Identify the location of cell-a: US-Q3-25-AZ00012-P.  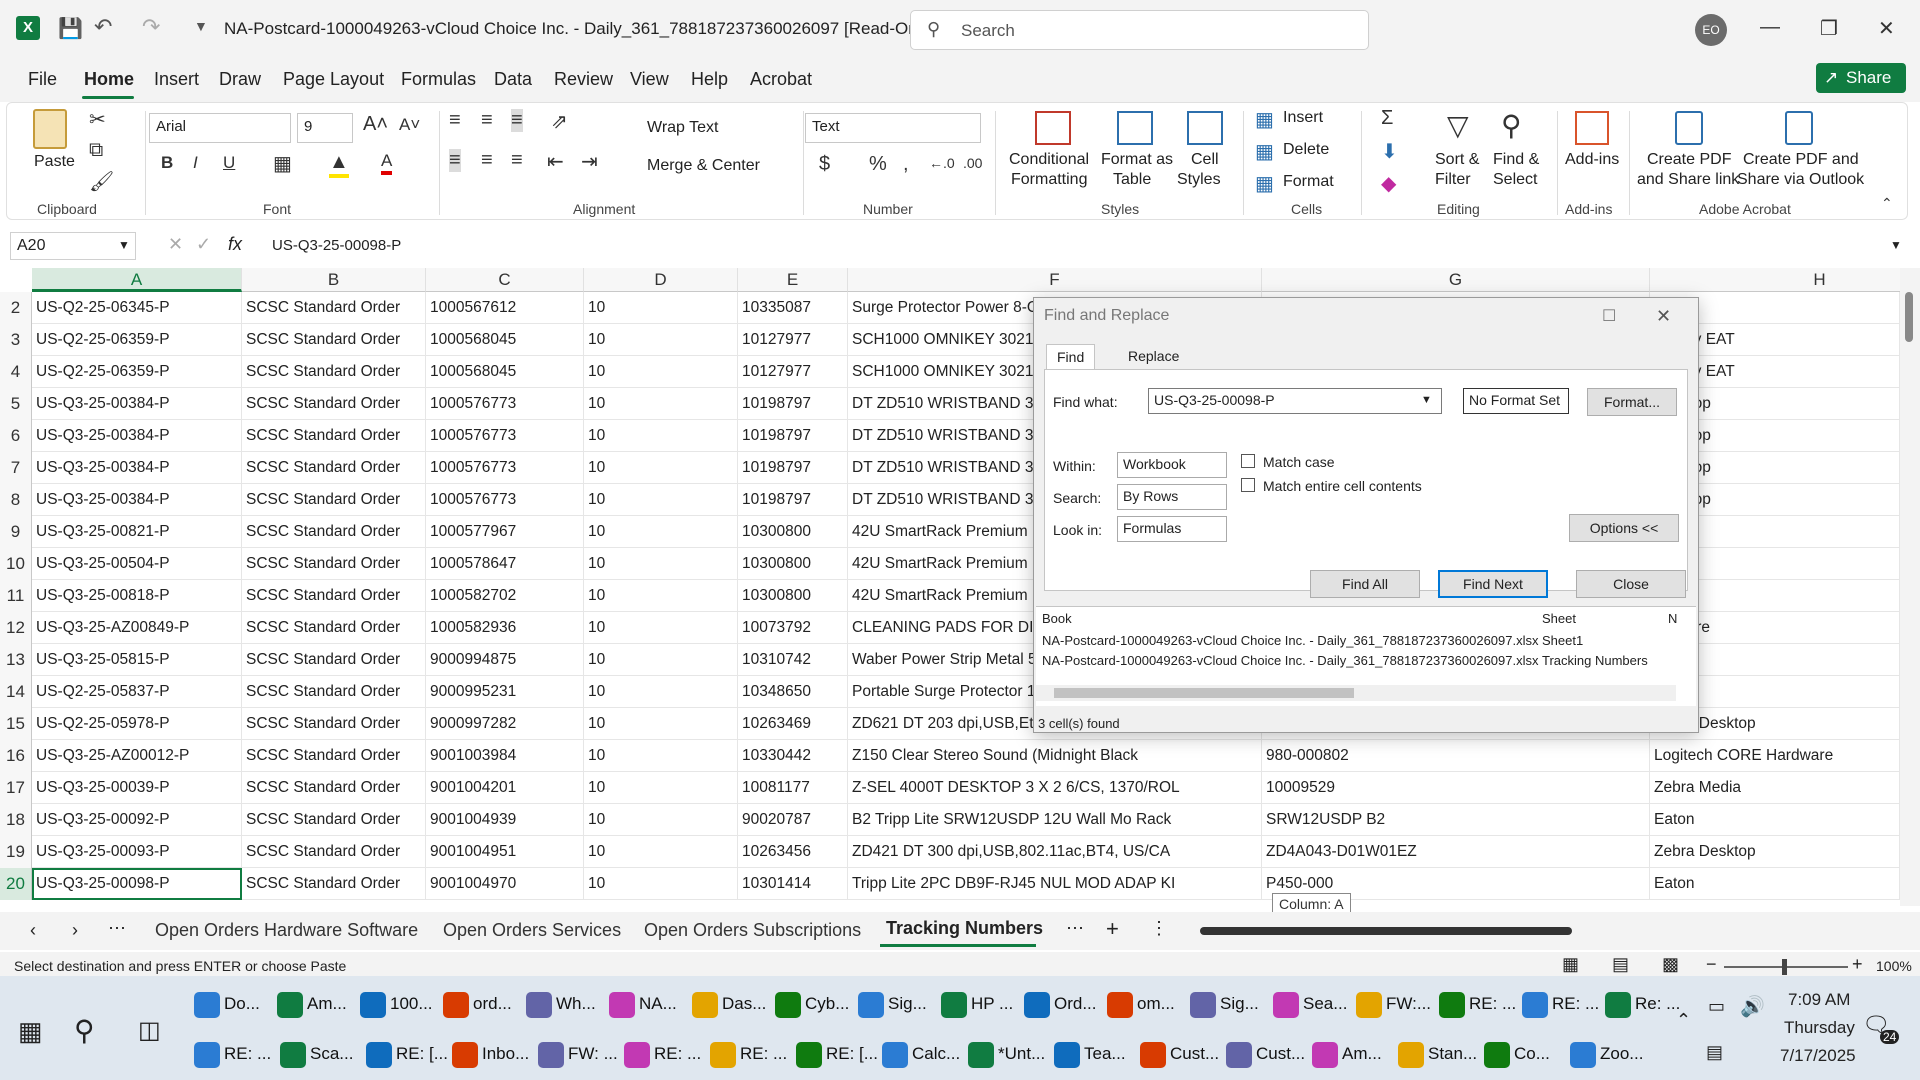
(137, 756).